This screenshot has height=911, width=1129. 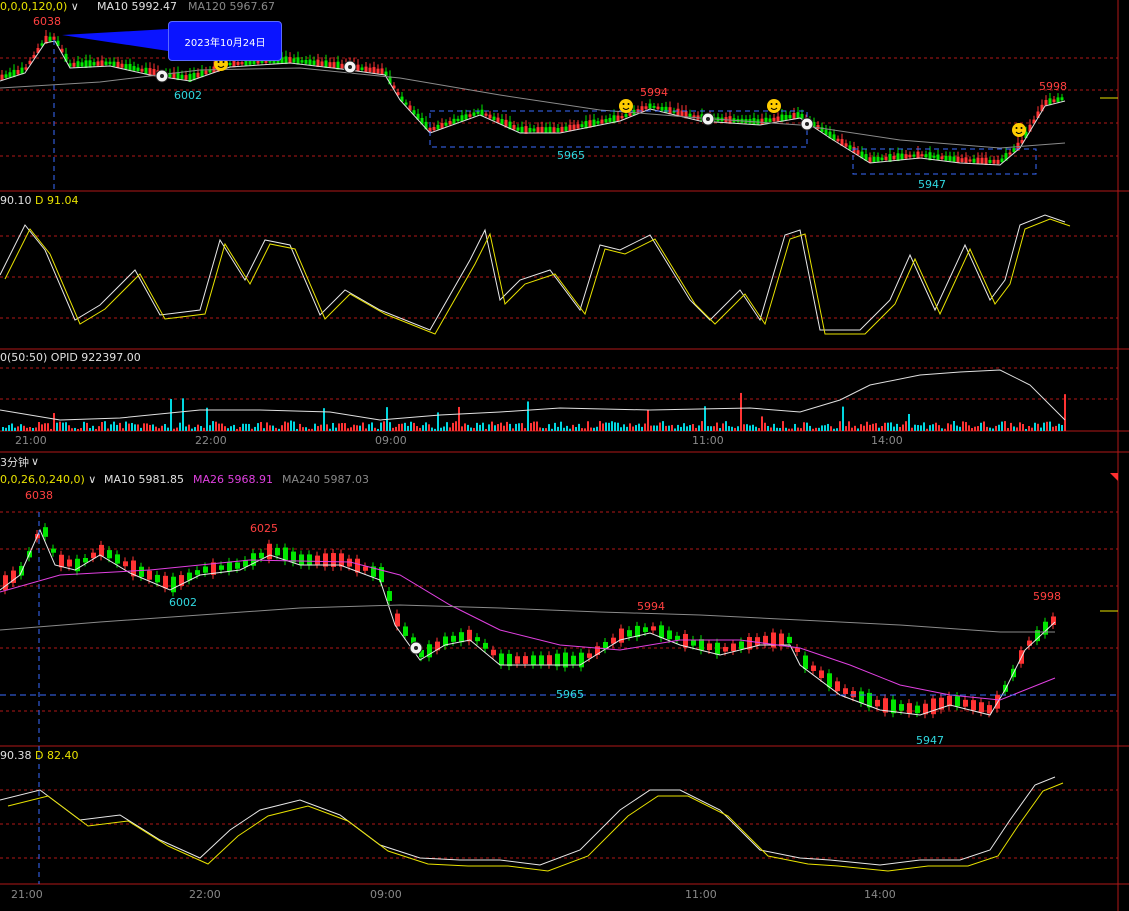 What do you see at coordinates (325, 479) in the screenshot?
I see `bottom-ma240-label: MA240 5987.03` at bounding box center [325, 479].